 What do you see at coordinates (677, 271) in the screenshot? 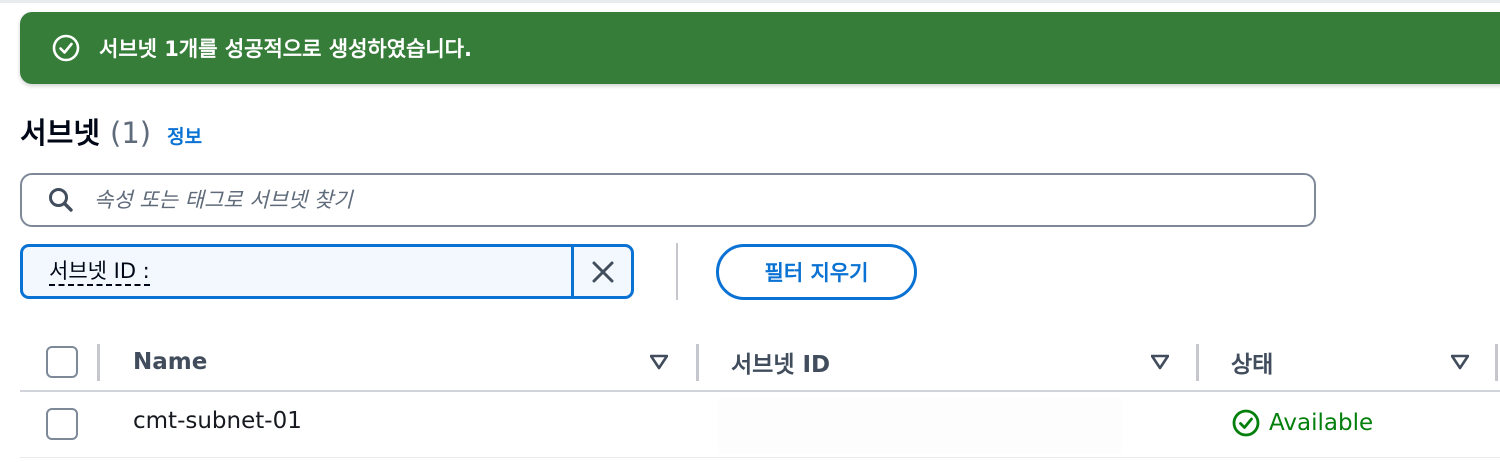
I see `filter-divider` at bounding box center [677, 271].